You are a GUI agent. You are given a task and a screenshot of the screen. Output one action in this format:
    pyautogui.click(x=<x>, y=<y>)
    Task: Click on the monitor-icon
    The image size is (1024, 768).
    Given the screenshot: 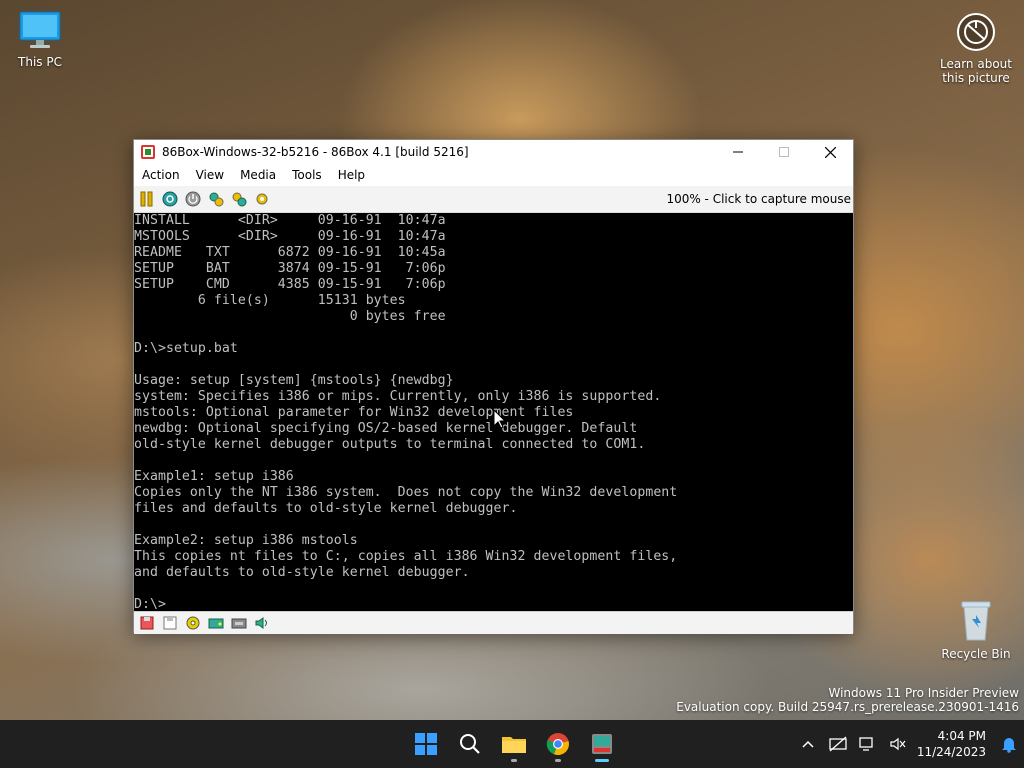 What is the action you would take?
    pyautogui.click(x=40, y=29)
    